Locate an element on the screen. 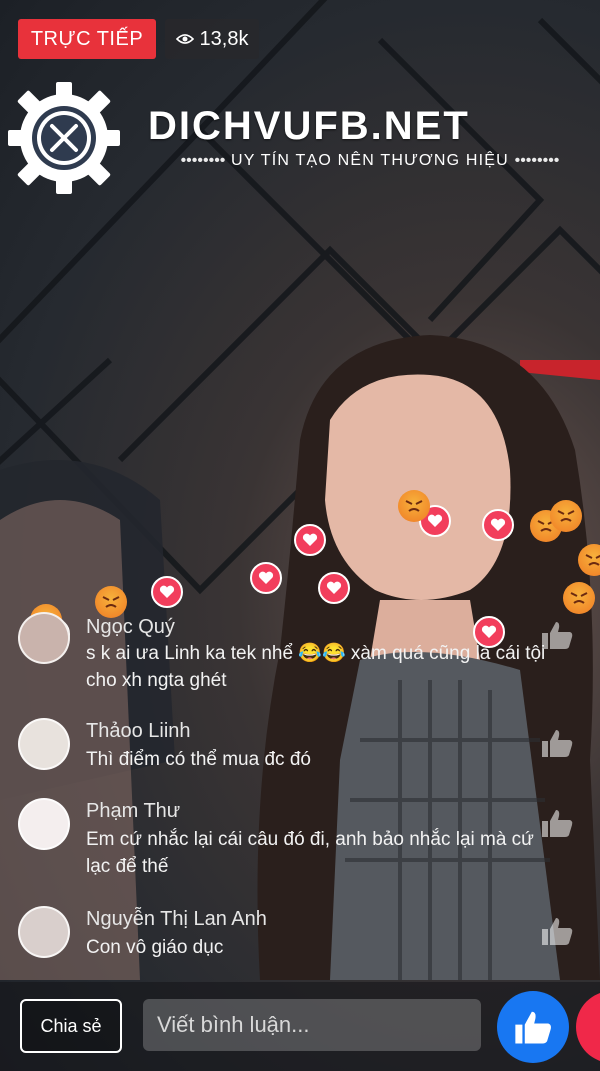  tagline-text: UY TÍN TẠO NÊN THƯƠNG HIỆU is located at coordinates (370, 160).